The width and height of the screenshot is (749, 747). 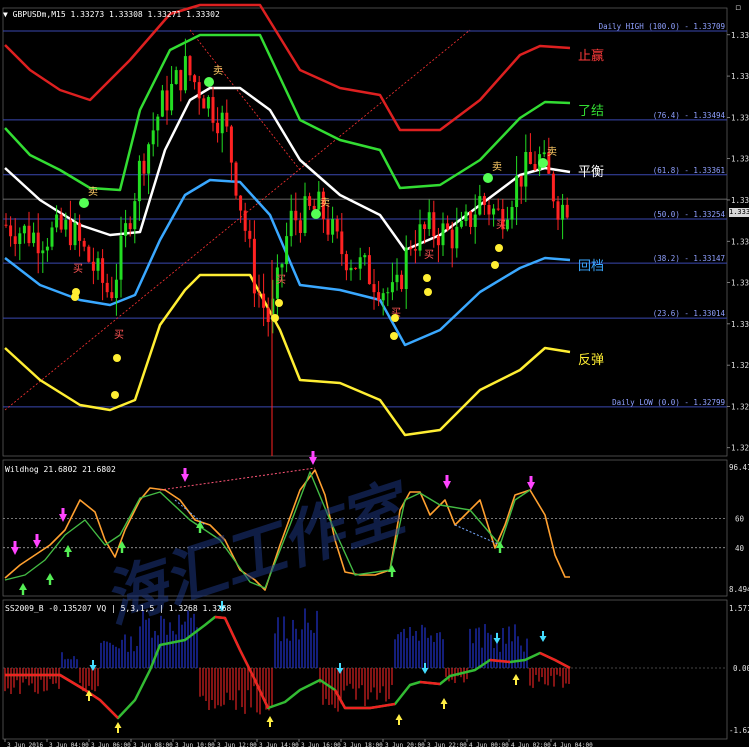 What do you see at coordinates (25, 744) in the screenshot?
I see `time-axis-label: 3 Jun 2016` at bounding box center [25, 744].